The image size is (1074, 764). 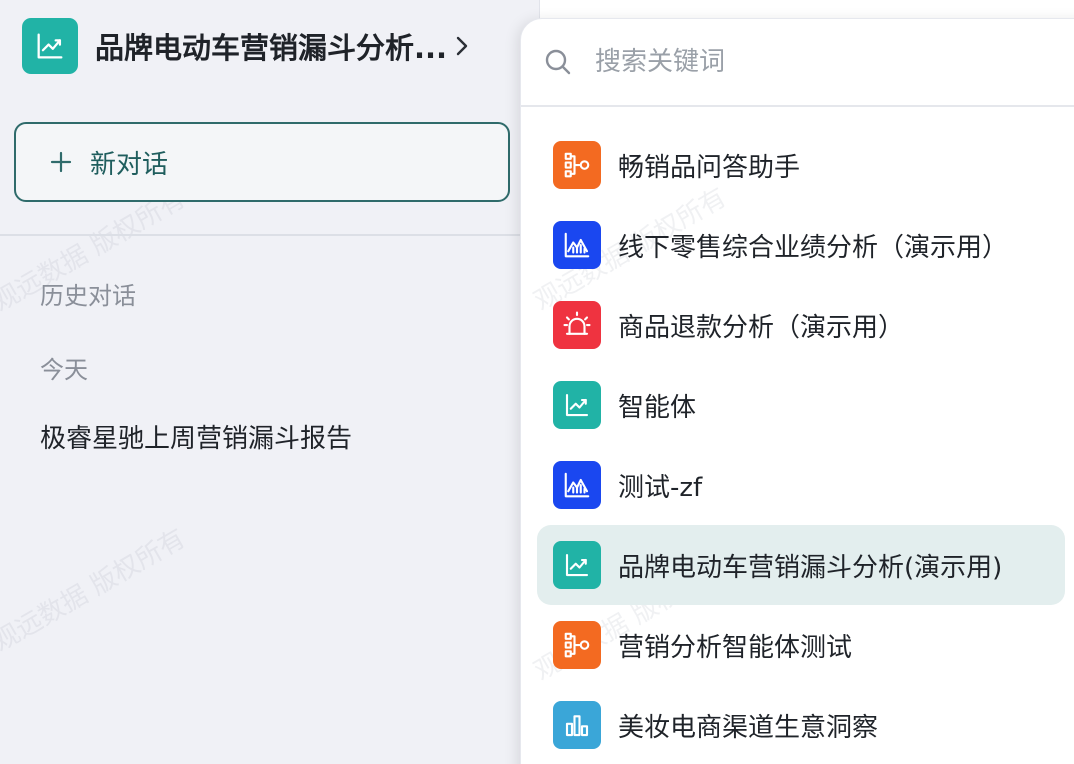 What do you see at coordinates (262, 162) in the screenshot?
I see `new-chat-button: 新对话` at bounding box center [262, 162].